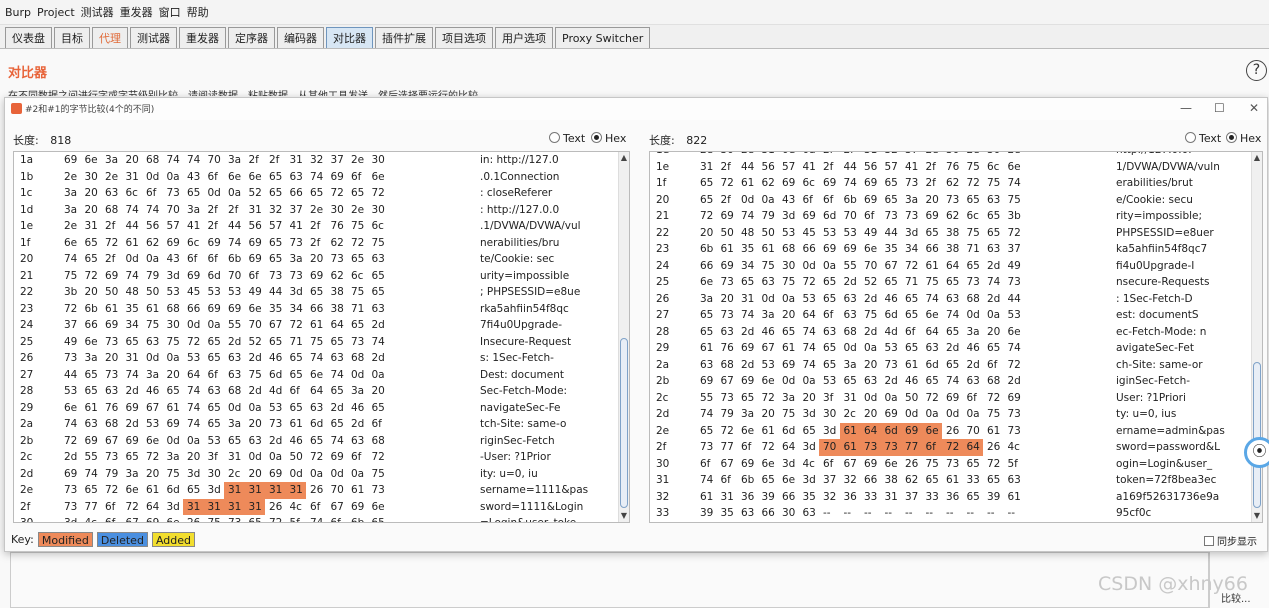 Image resolution: width=1269 pixels, height=608 pixels. I want to click on hex-byte: 20, so click(255, 424).